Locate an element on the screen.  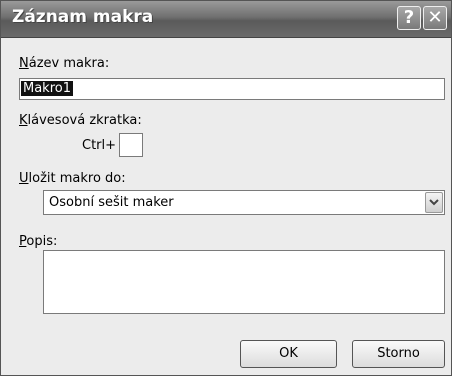
description-label: Popis: is located at coordinates (38, 241).